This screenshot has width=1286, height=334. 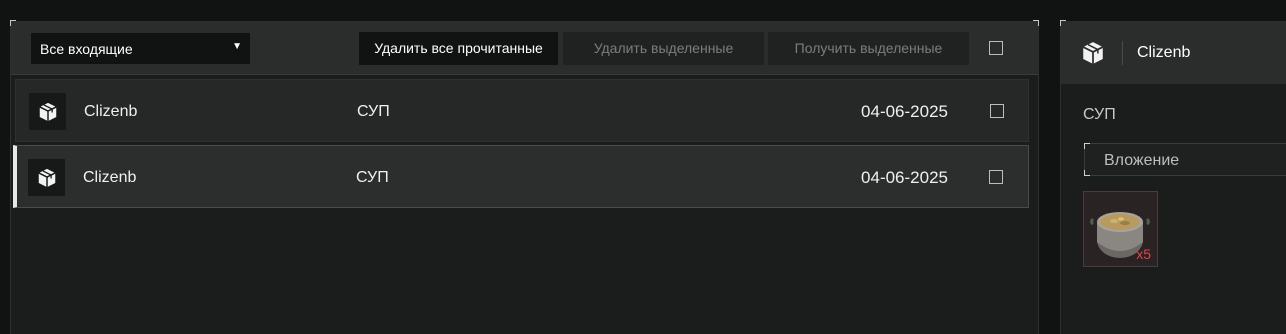 What do you see at coordinates (1142, 160) in the screenshot?
I see `attachment-label: Вложение` at bounding box center [1142, 160].